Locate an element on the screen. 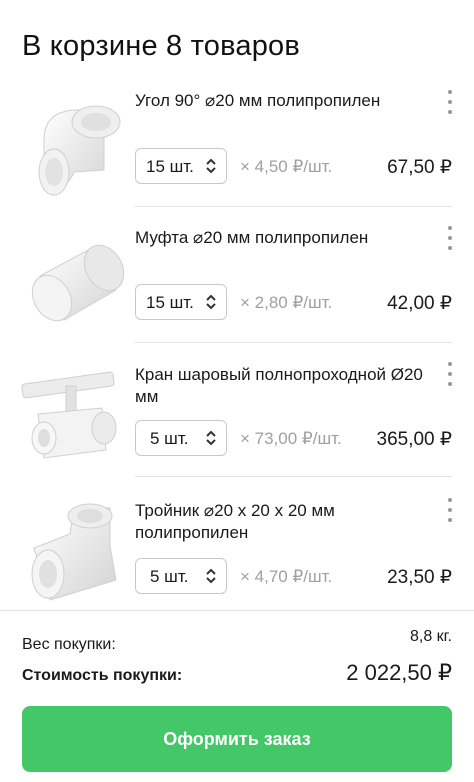 The height and width of the screenshot is (782, 474). unit-price: × 4,50 ₽/шт. is located at coordinates (286, 166).